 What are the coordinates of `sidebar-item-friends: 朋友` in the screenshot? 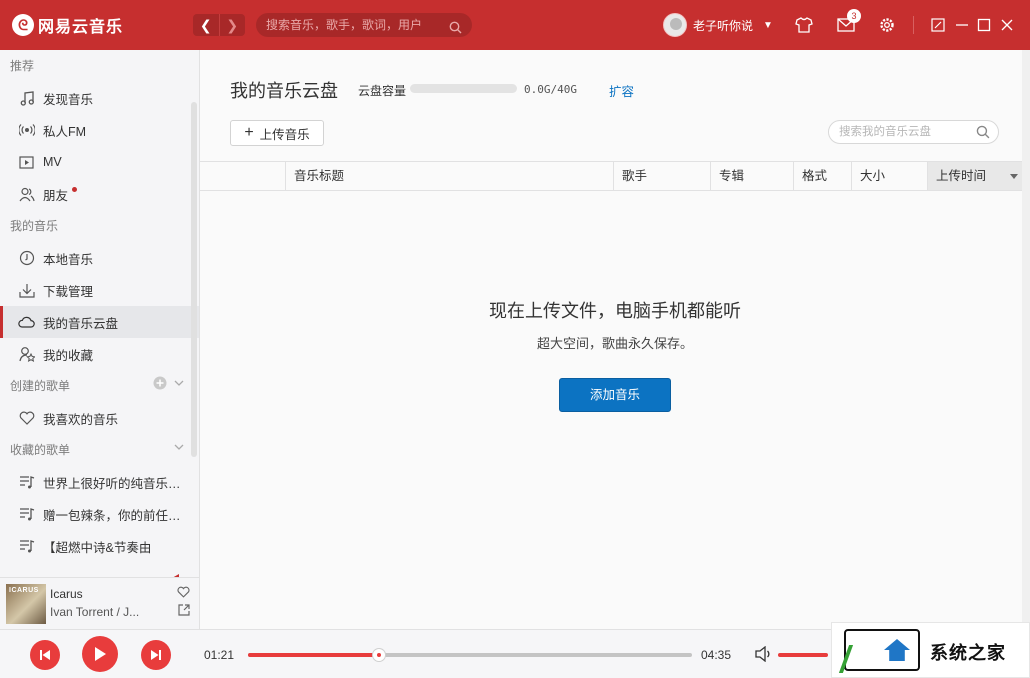 It's located at (99, 194).